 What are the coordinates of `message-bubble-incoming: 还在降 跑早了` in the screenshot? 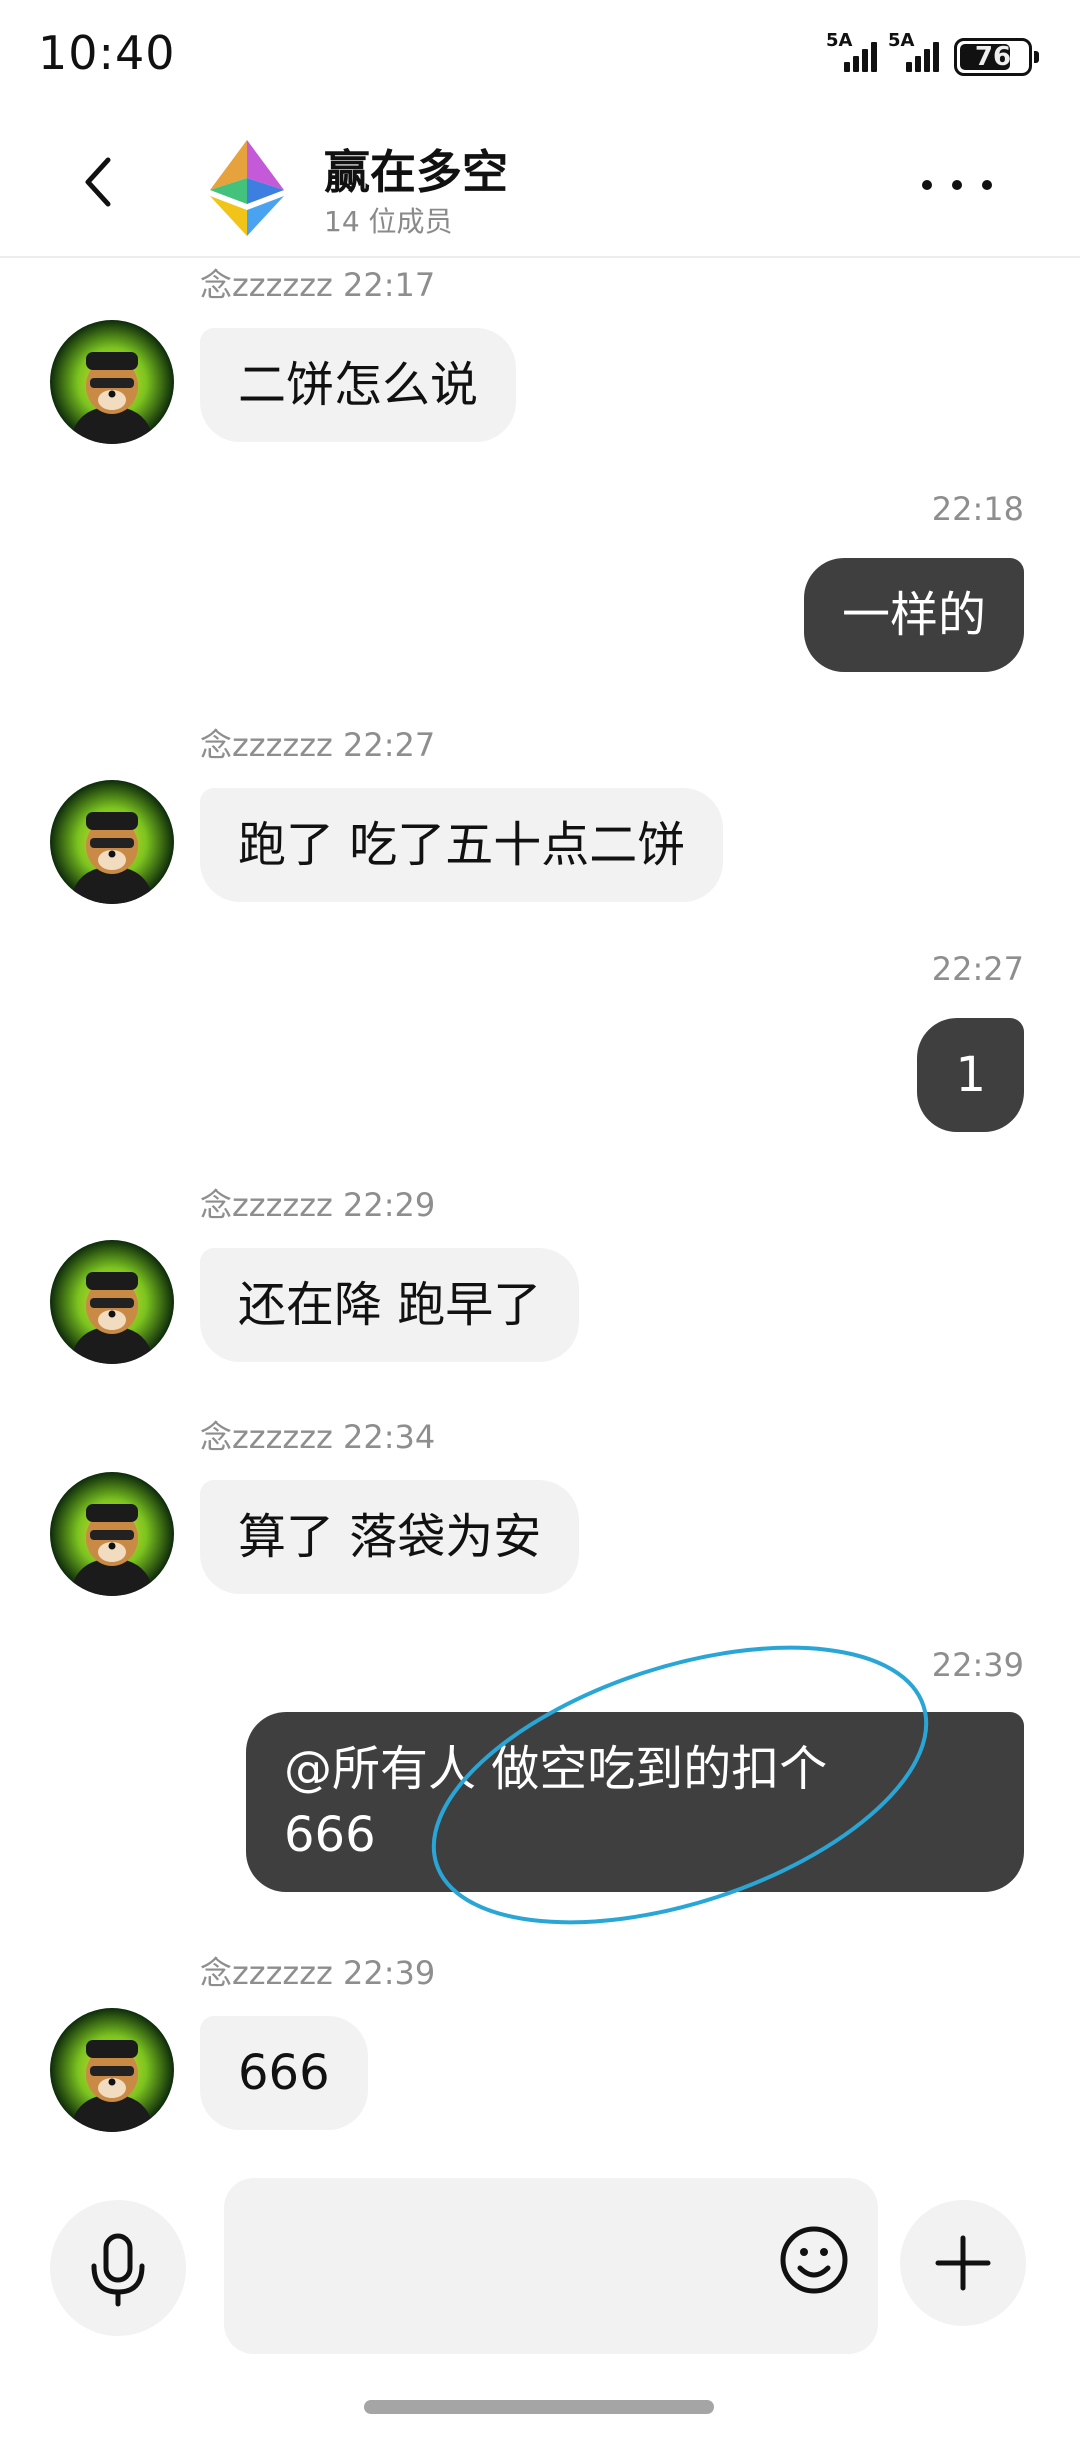 It's located at (390, 1305).